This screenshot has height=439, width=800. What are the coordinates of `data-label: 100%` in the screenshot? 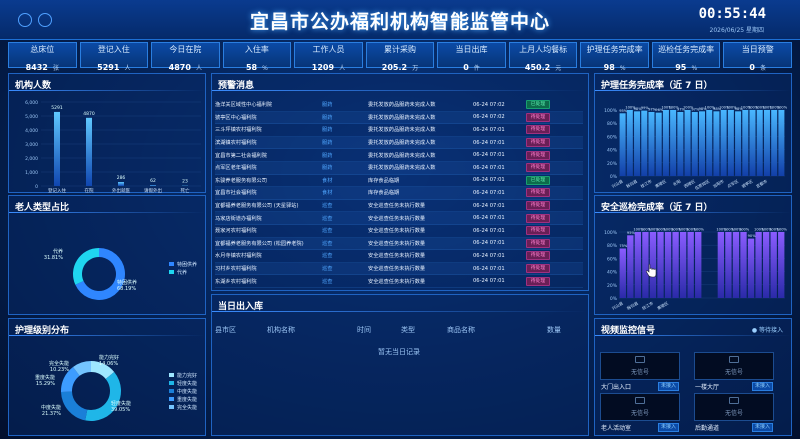 It's located at (699, 230).